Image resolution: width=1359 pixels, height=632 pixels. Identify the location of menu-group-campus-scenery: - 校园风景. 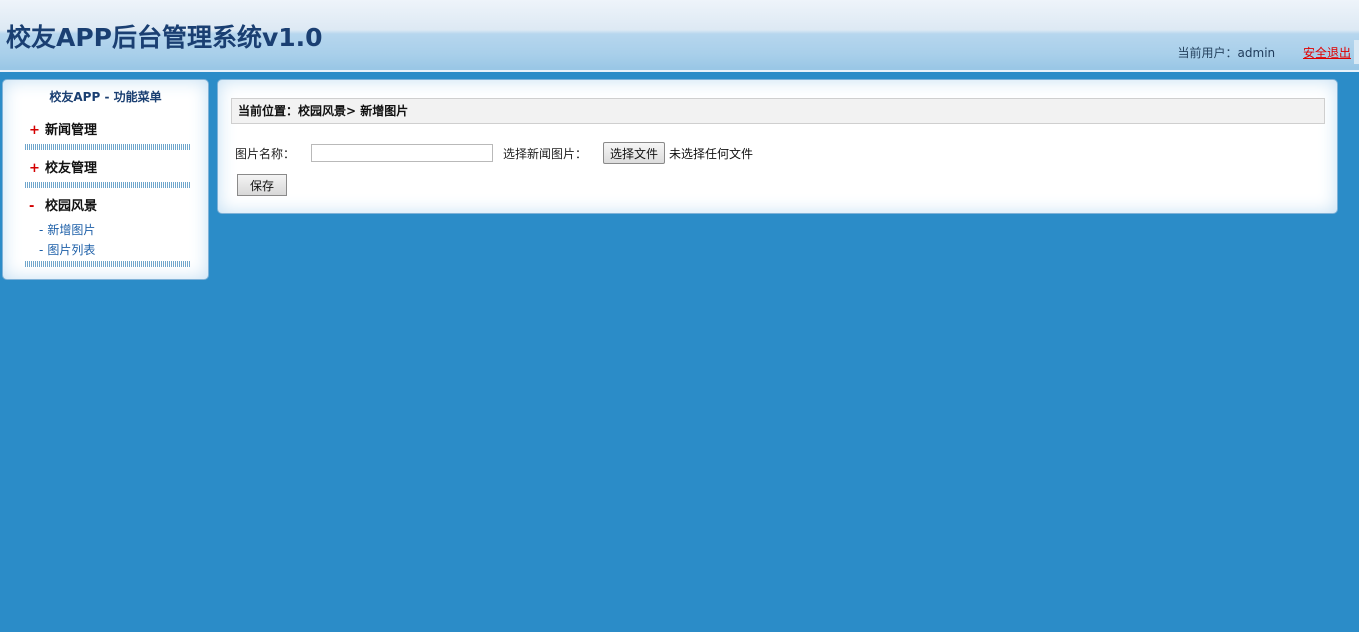
(63, 204).